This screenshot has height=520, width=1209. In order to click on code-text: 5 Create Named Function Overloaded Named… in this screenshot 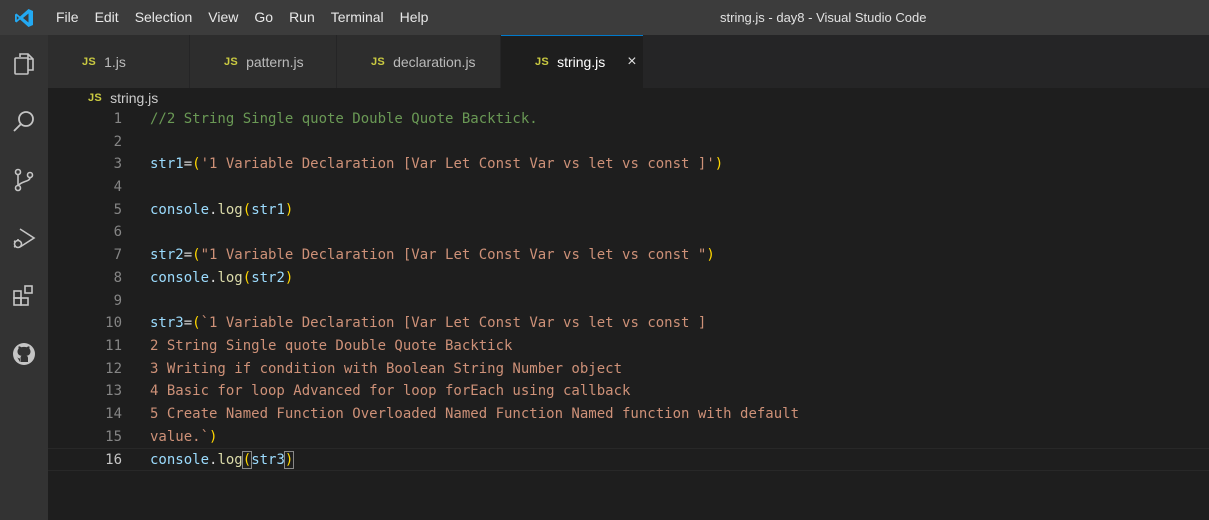, I will do `click(474, 414)`.